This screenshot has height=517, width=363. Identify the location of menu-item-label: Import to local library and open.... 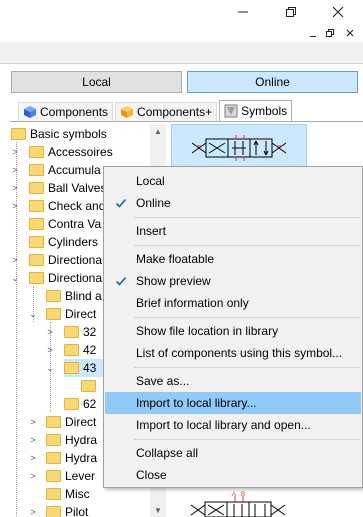
(223, 425).